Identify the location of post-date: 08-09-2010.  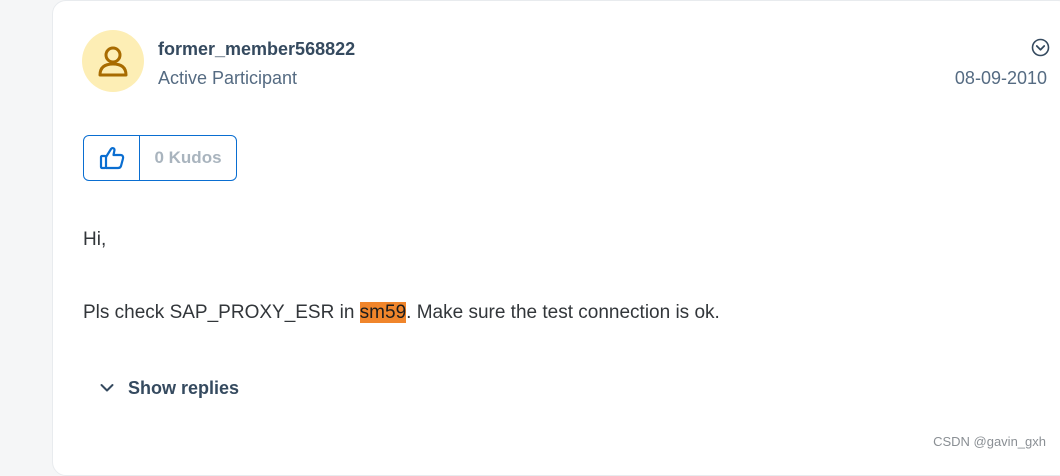
(1000, 78).